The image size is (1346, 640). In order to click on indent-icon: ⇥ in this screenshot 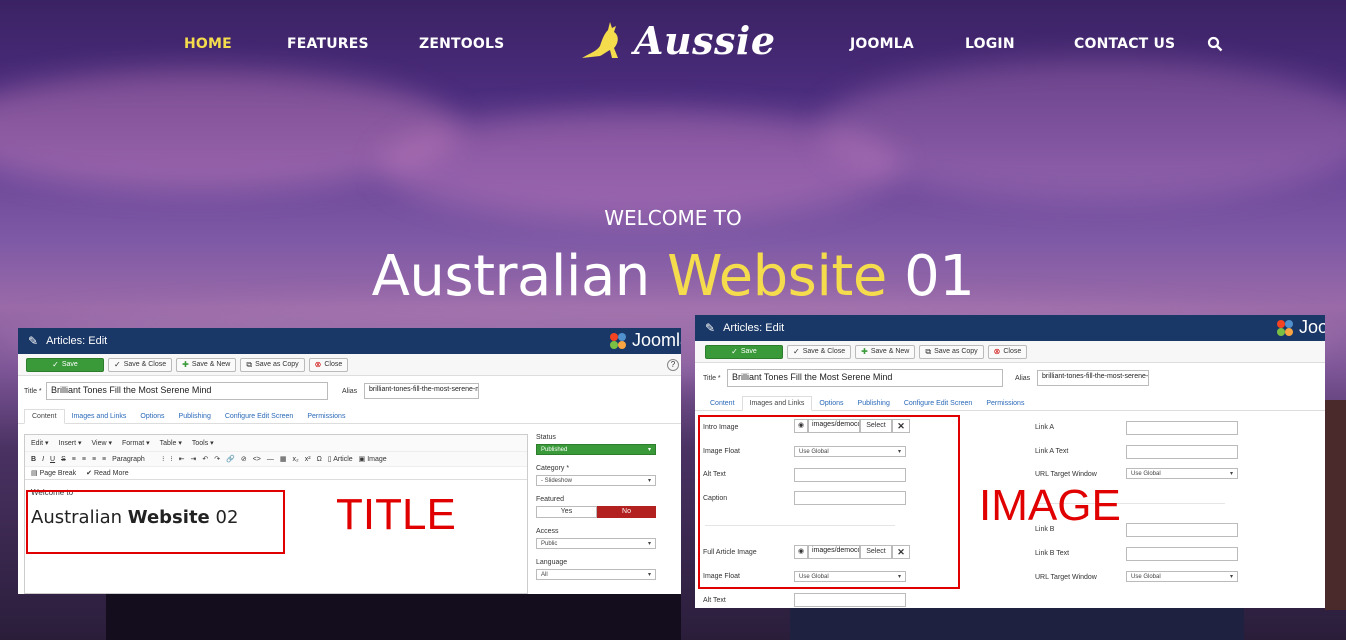, I will do `click(193, 459)`.